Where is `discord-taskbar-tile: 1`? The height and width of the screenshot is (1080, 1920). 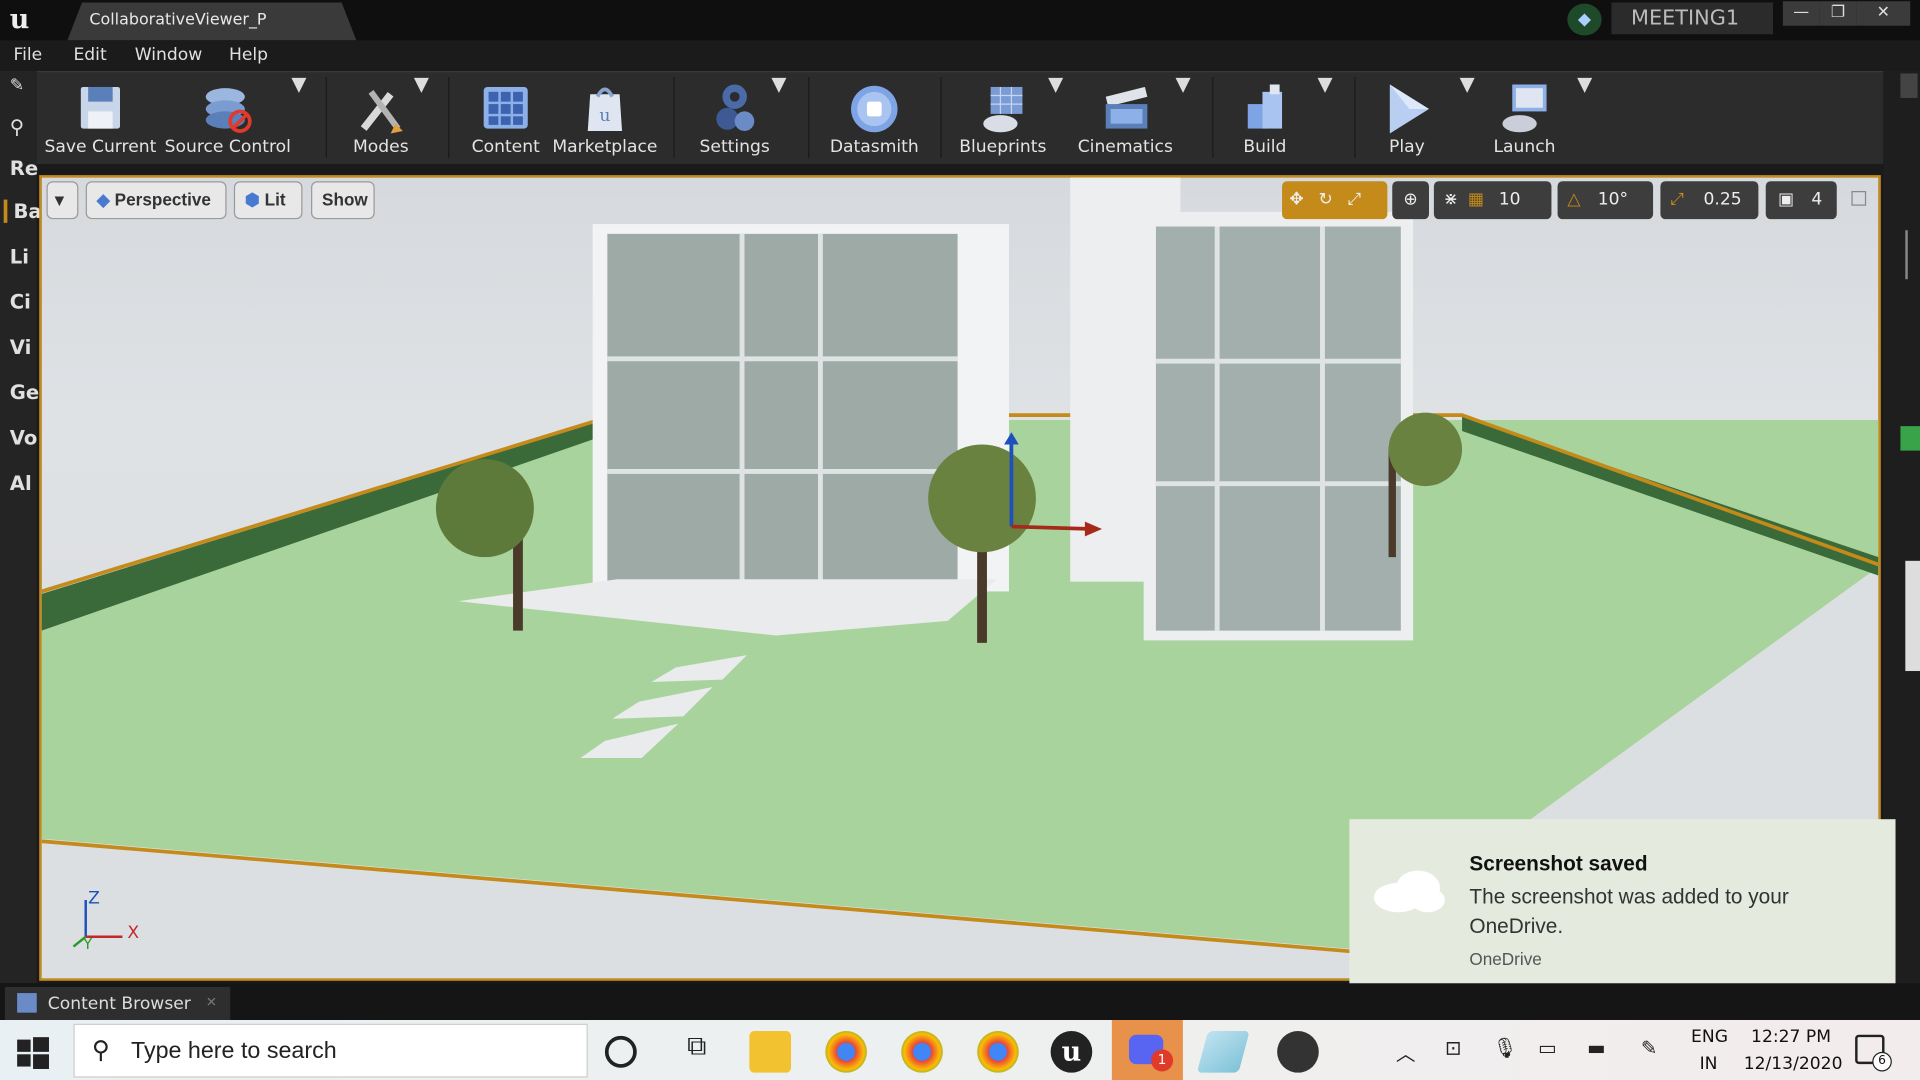 discord-taskbar-tile: 1 is located at coordinates (1147, 1050).